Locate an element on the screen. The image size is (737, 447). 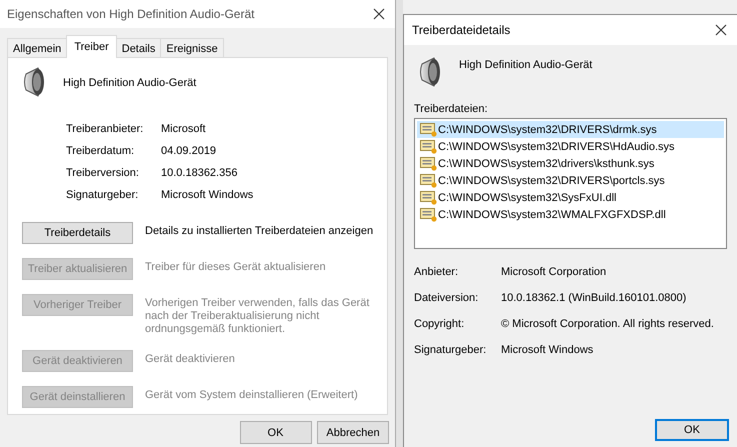
info-value: Microsoft Corporation is located at coordinates (554, 272).